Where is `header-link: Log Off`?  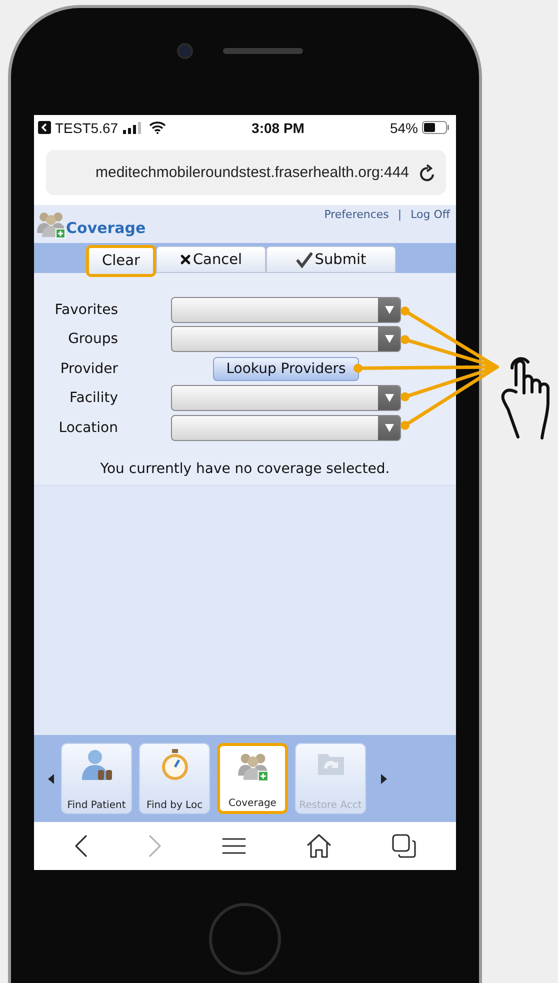 header-link: Log Off is located at coordinates (430, 214).